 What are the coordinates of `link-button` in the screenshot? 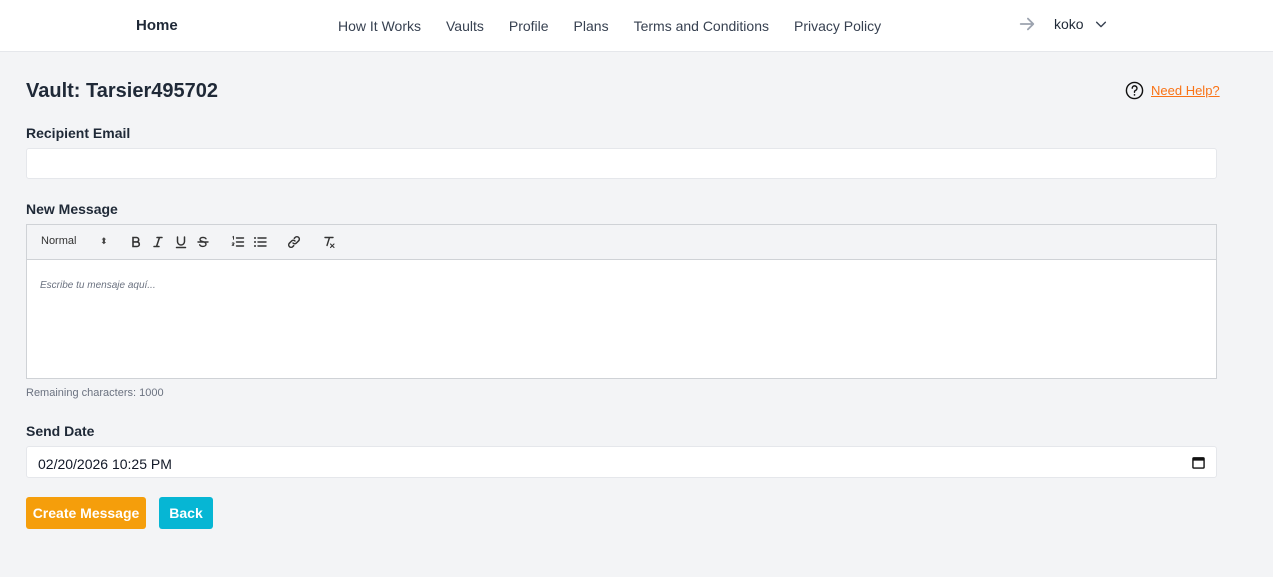 It's located at (294, 243).